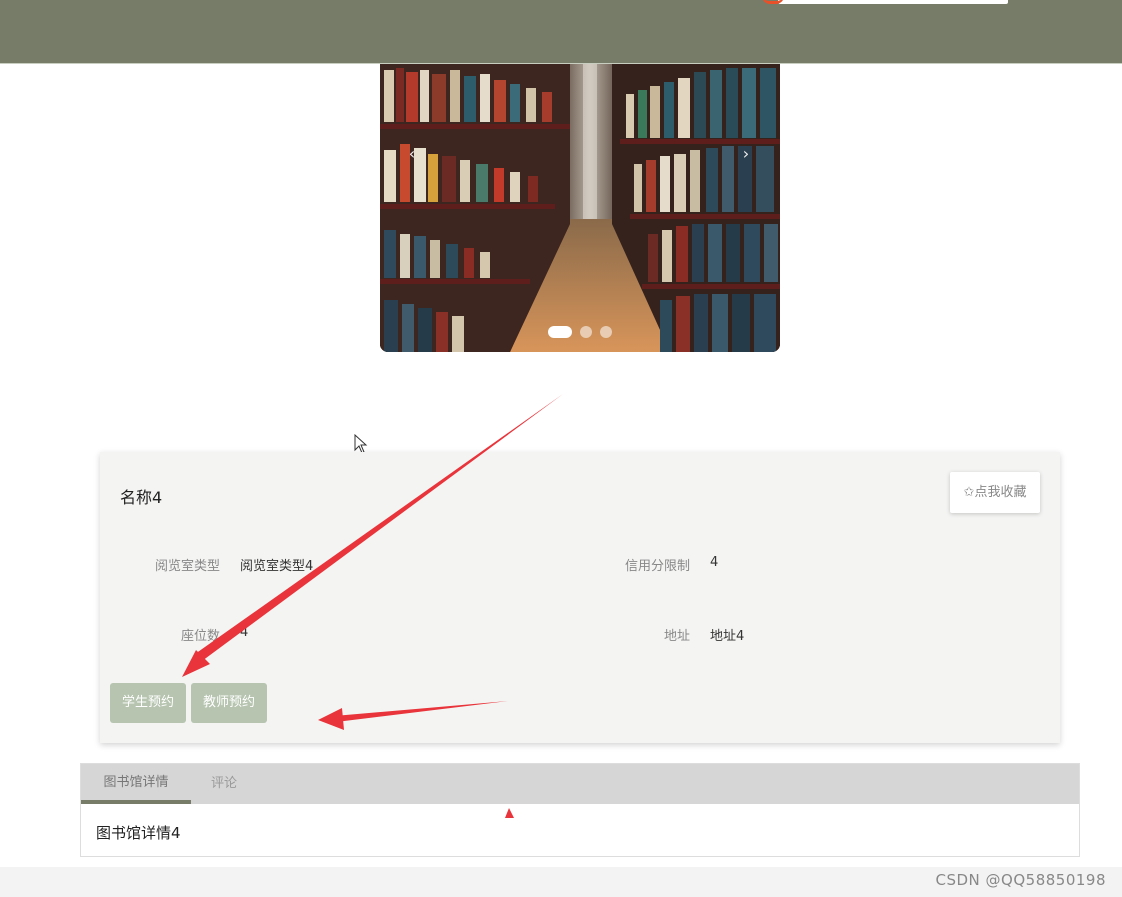 The width and height of the screenshot is (1122, 897). I want to click on chevron-left-icon: ‹, so click(412, 153).